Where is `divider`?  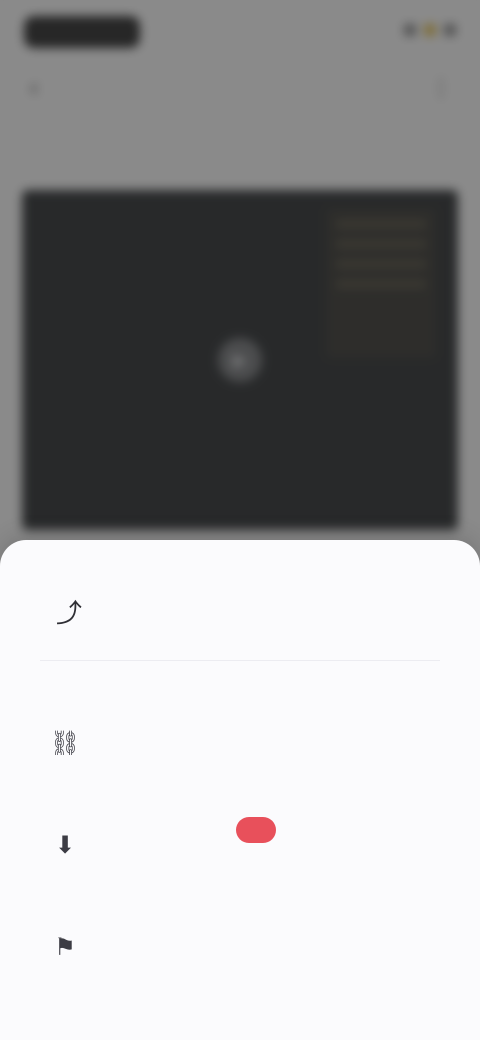
divider is located at coordinates (240, 660).